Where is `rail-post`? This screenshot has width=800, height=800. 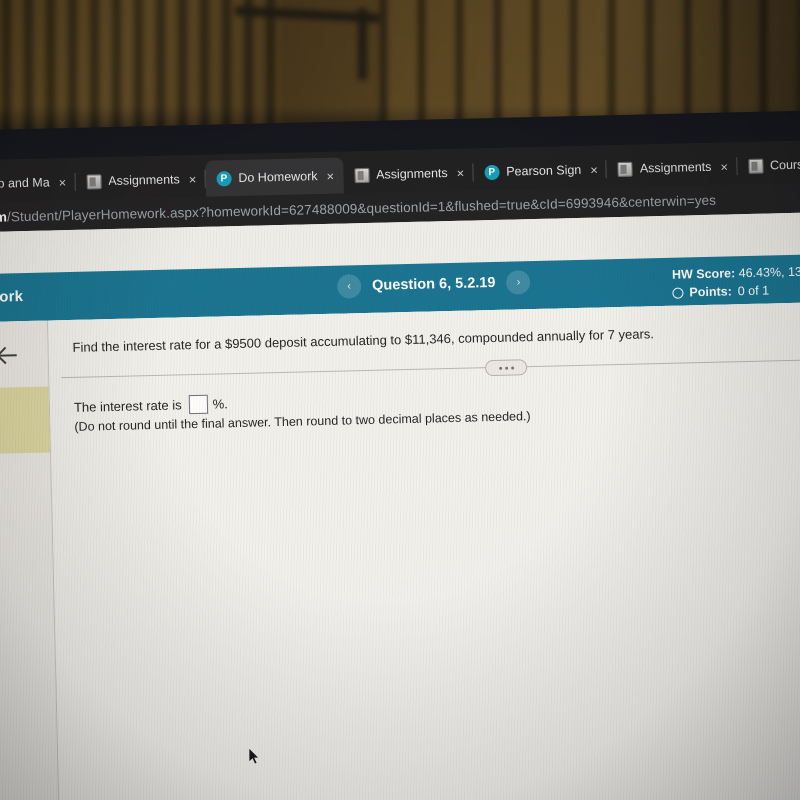 rail-post is located at coordinates (362, 44).